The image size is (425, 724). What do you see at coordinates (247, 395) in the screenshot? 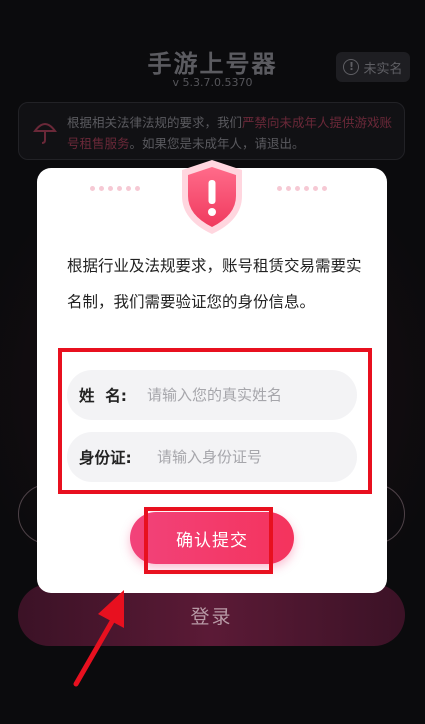
I see `name-input` at bounding box center [247, 395].